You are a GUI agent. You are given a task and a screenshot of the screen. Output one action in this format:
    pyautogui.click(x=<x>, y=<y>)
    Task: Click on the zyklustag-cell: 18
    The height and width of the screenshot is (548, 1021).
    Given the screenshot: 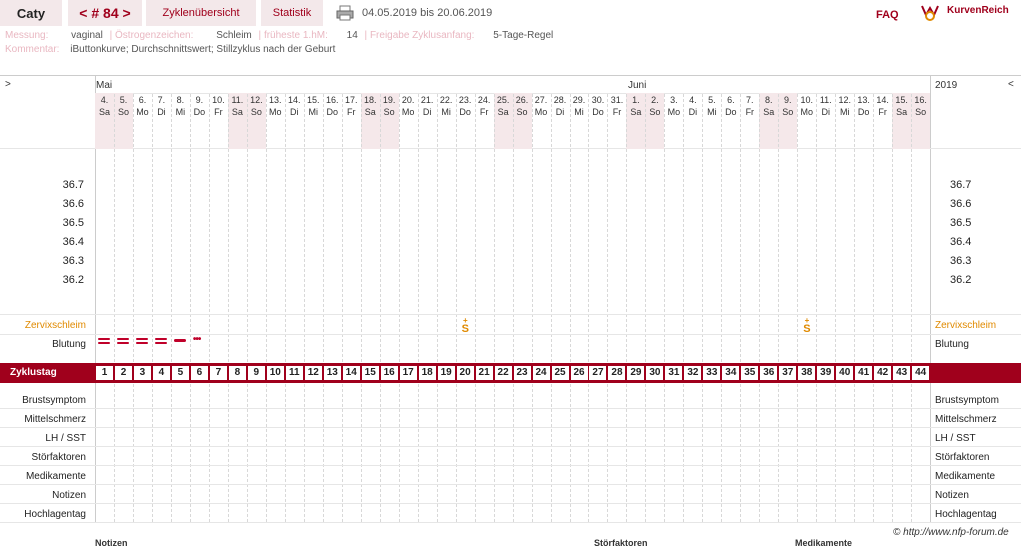 What is the action you would take?
    pyautogui.click(x=427, y=373)
    